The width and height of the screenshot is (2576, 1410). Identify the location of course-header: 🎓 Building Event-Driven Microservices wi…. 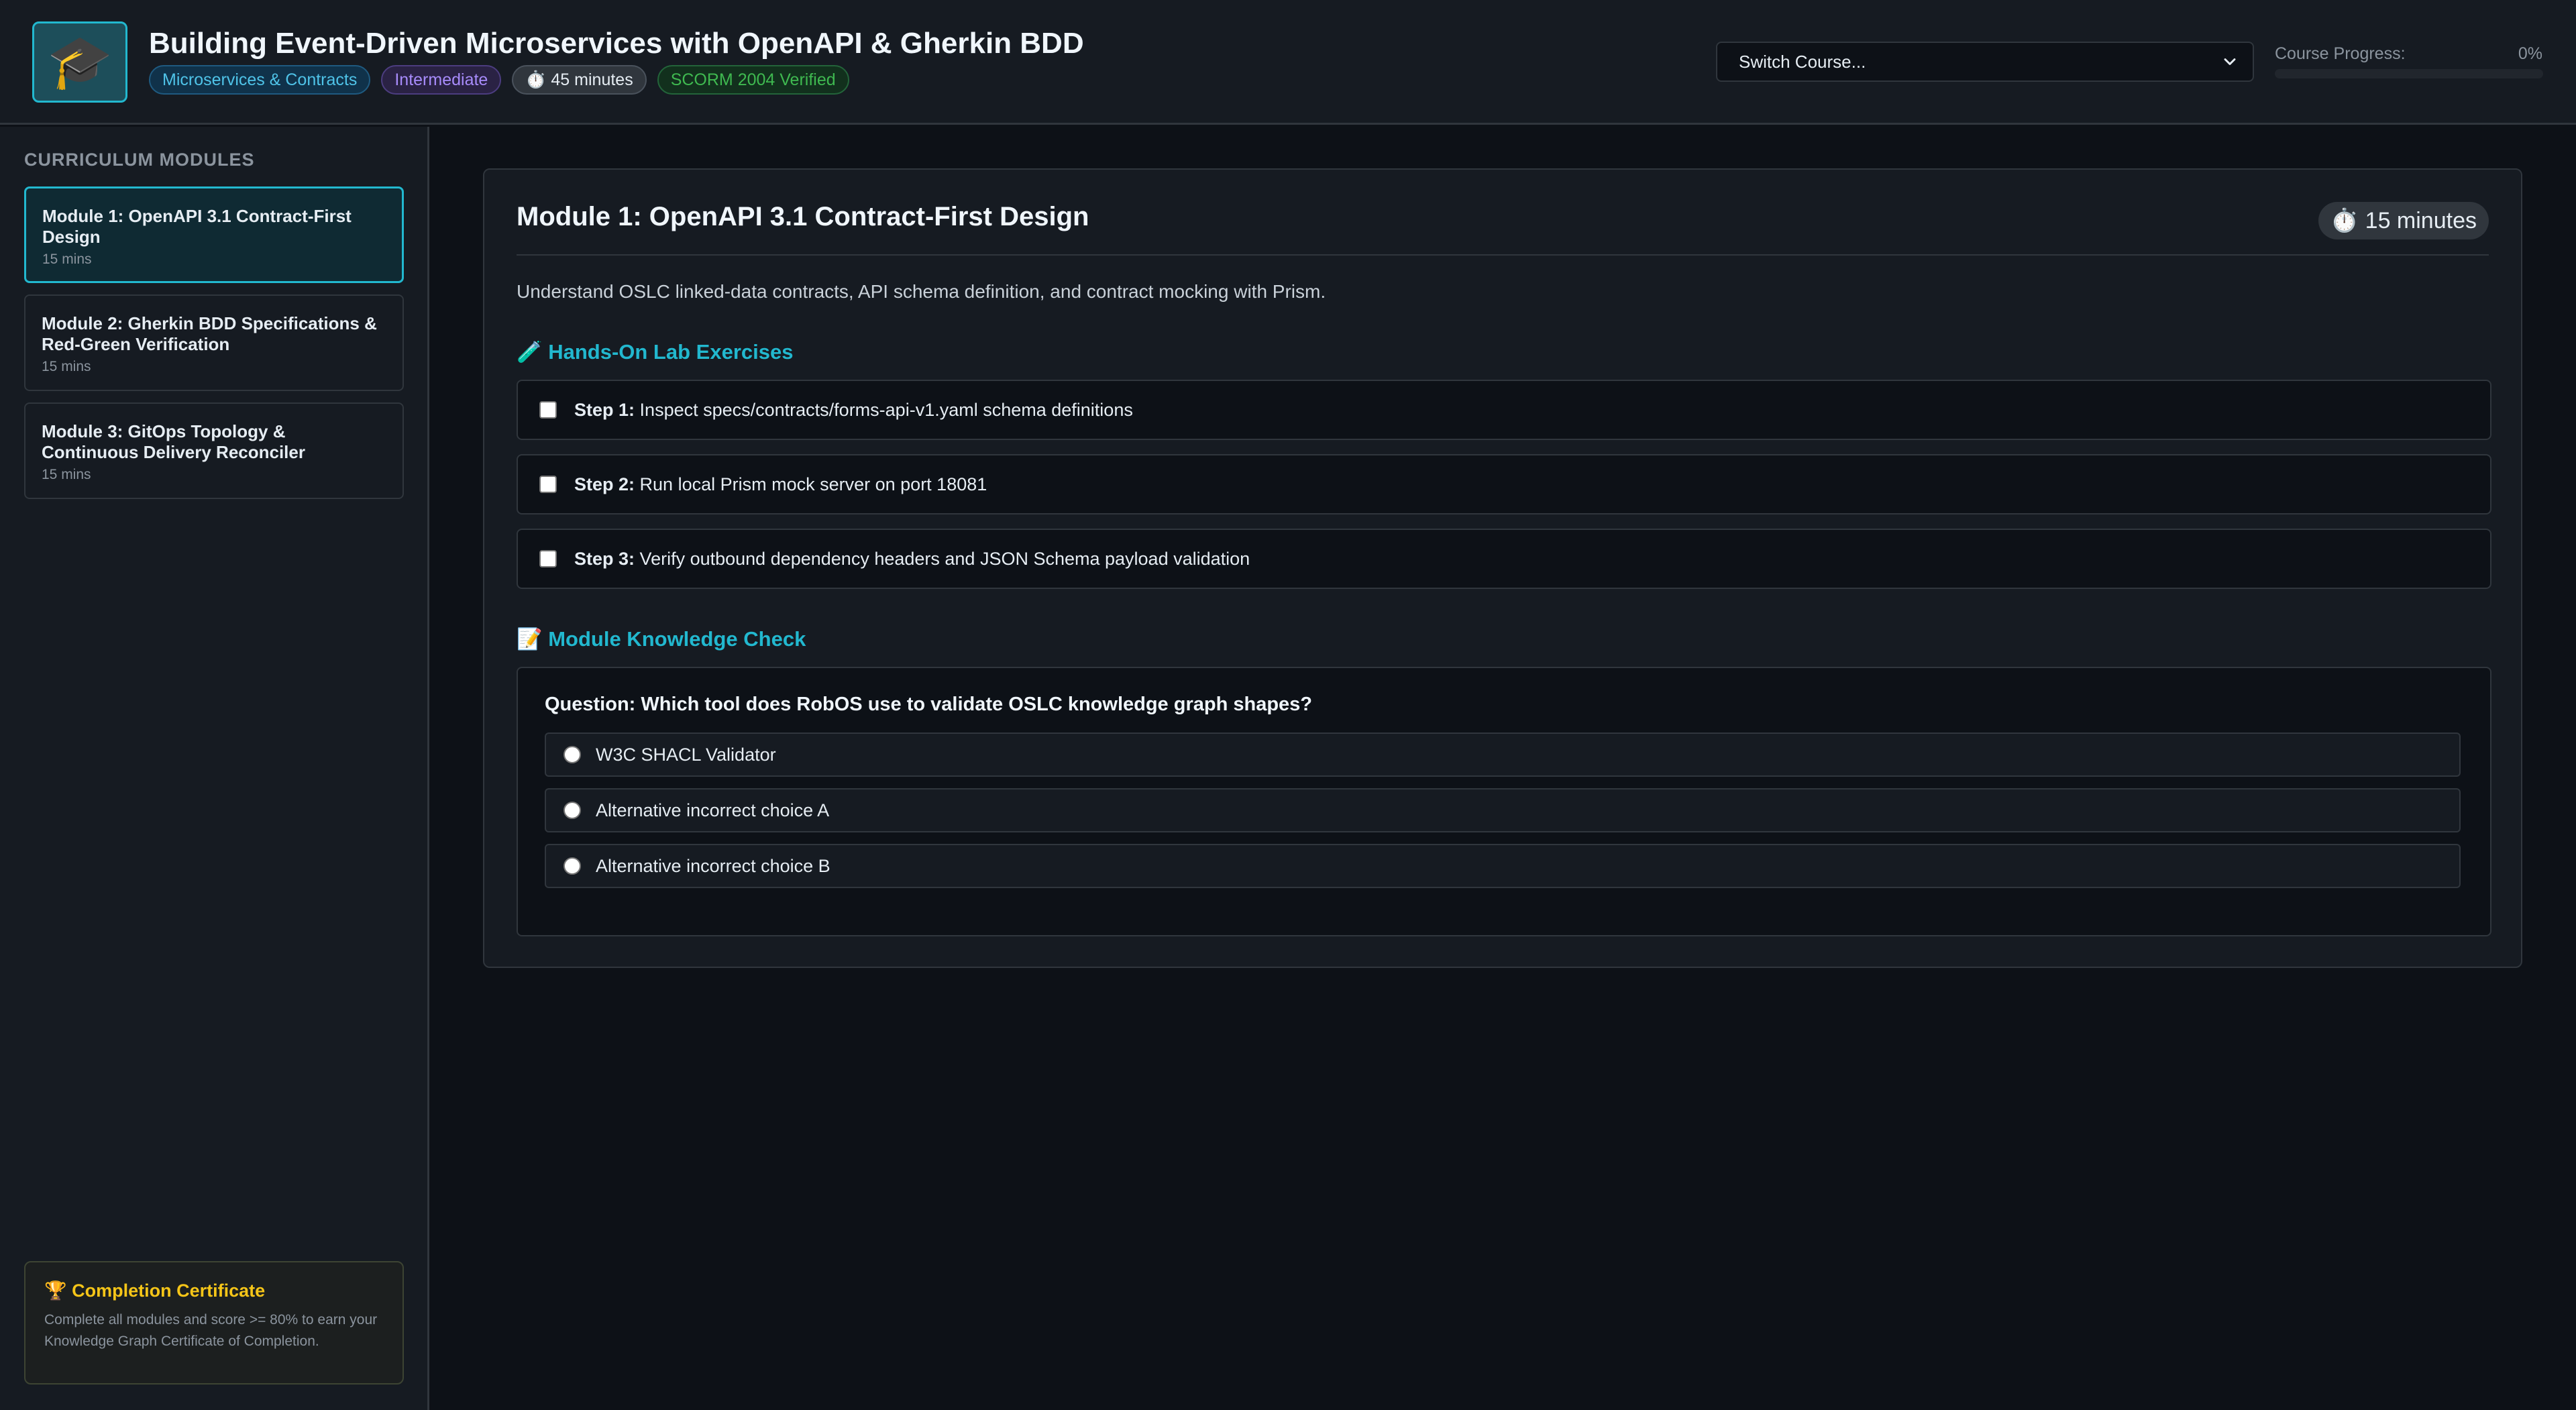
(1288, 62).